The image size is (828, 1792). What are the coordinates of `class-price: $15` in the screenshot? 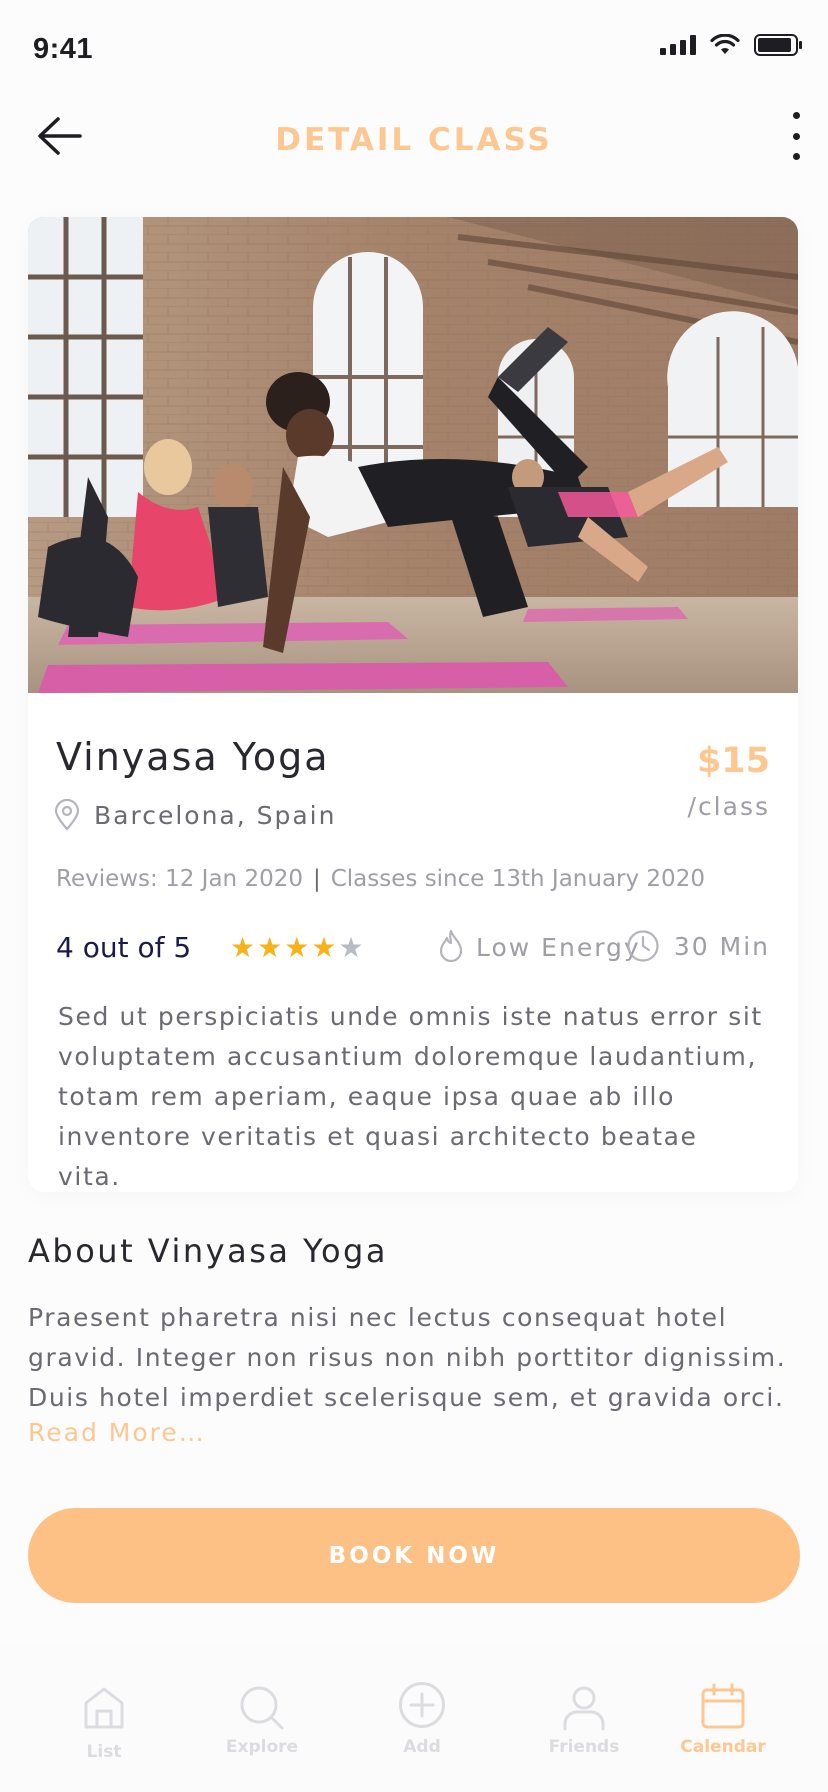 It's located at (733, 761).